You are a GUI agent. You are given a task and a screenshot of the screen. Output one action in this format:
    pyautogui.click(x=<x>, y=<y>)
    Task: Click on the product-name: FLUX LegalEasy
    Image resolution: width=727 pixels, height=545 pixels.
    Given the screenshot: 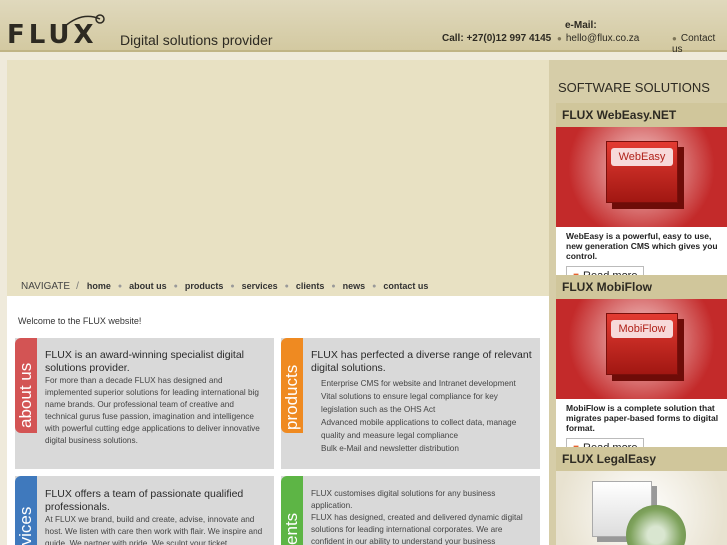 What is the action you would take?
    pyautogui.click(x=641, y=459)
    